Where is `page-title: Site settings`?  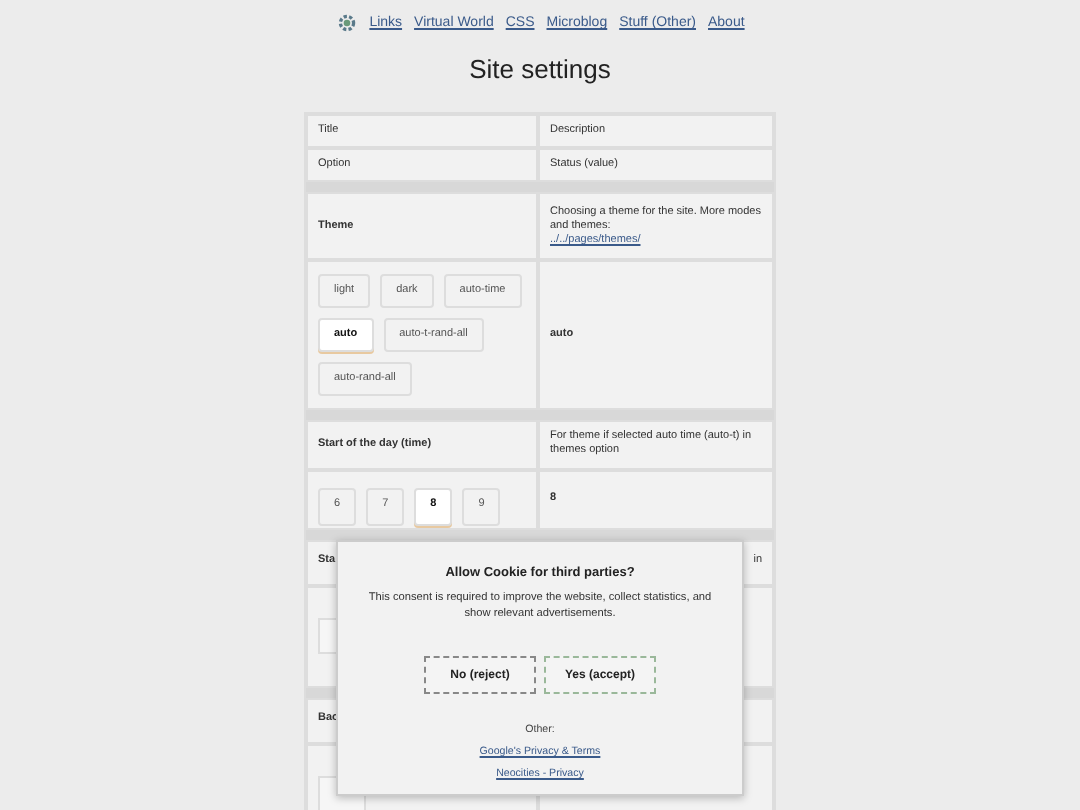 page-title: Site settings is located at coordinates (540, 69).